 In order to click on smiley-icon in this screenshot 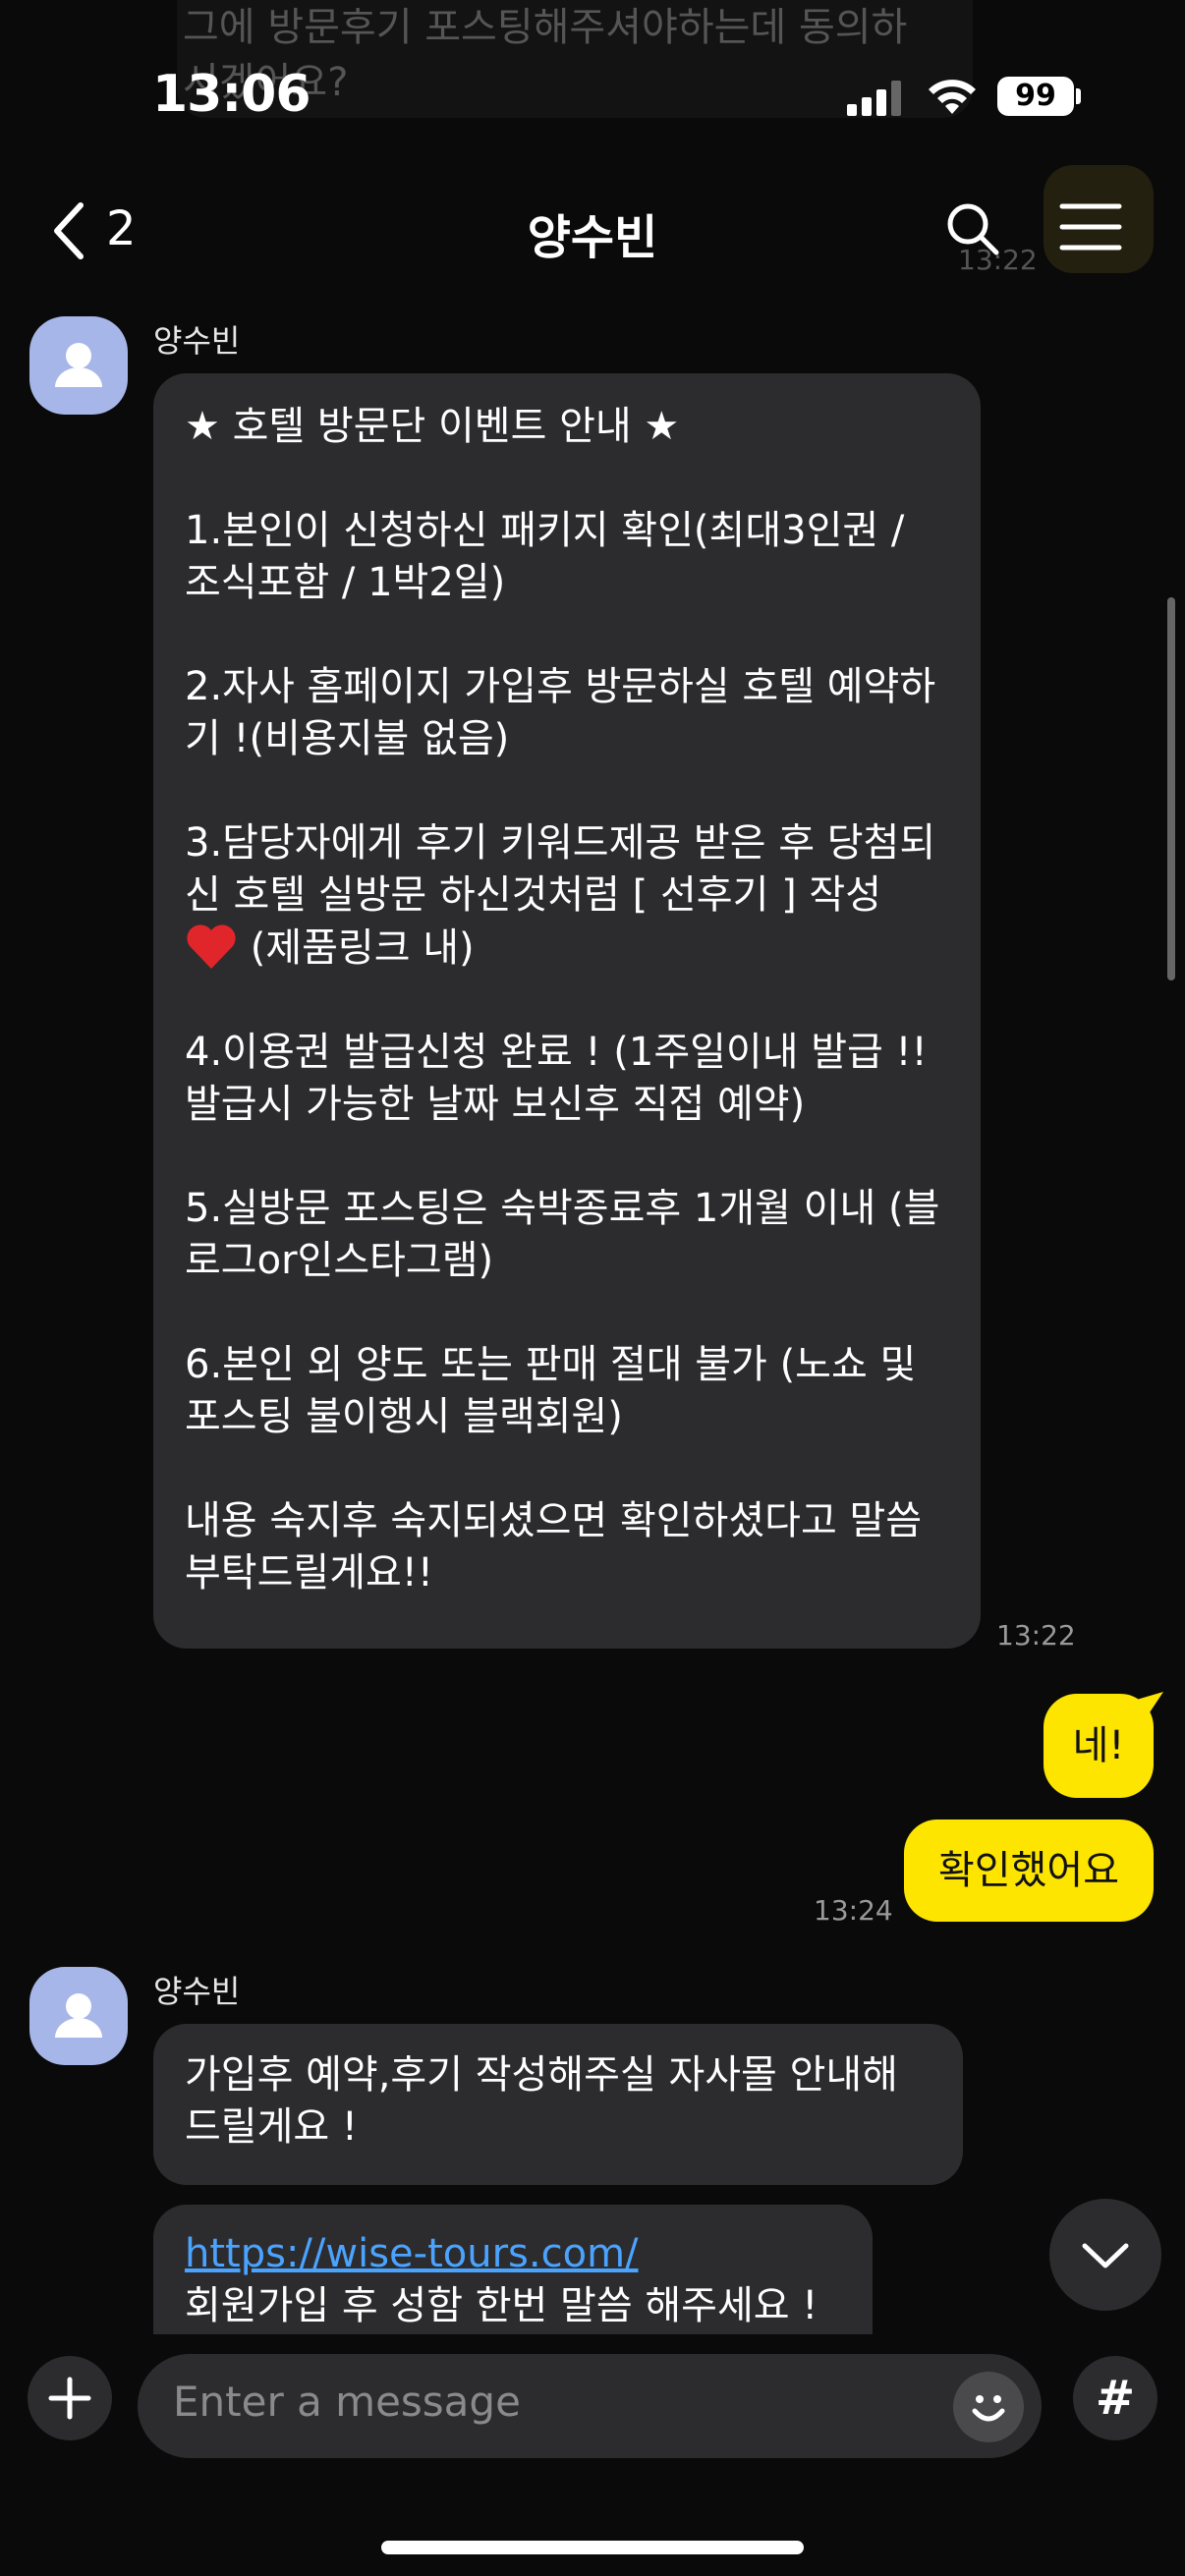, I will do `click(989, 2408)`.